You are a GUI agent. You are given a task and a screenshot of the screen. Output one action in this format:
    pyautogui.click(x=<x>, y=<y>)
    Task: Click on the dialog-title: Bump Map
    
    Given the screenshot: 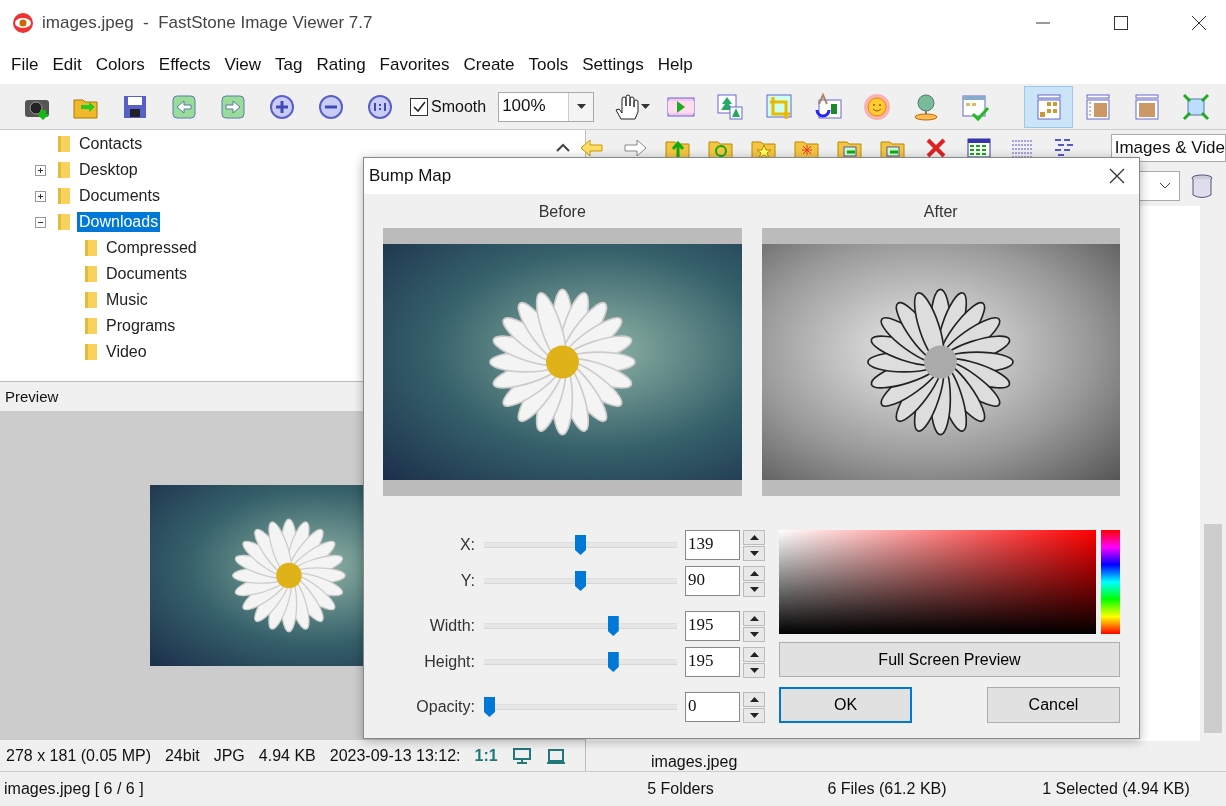 What is the action you would take?
    pyautogui.click(x=410, y=176)
    